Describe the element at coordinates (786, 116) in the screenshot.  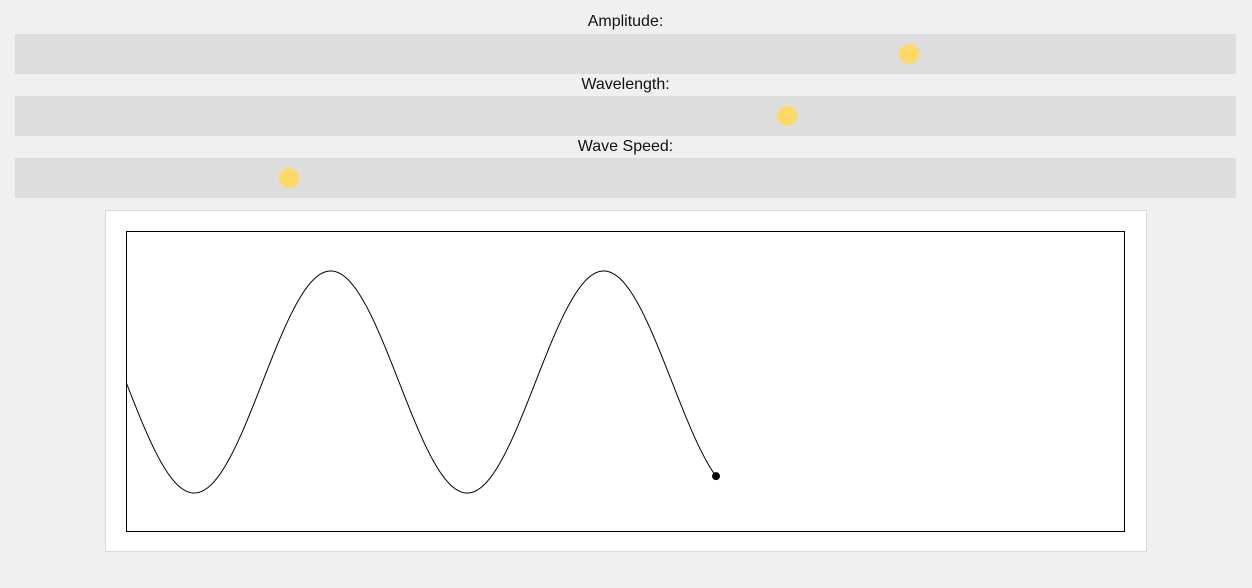
I see `wavelength-slider-thumb` at that location.